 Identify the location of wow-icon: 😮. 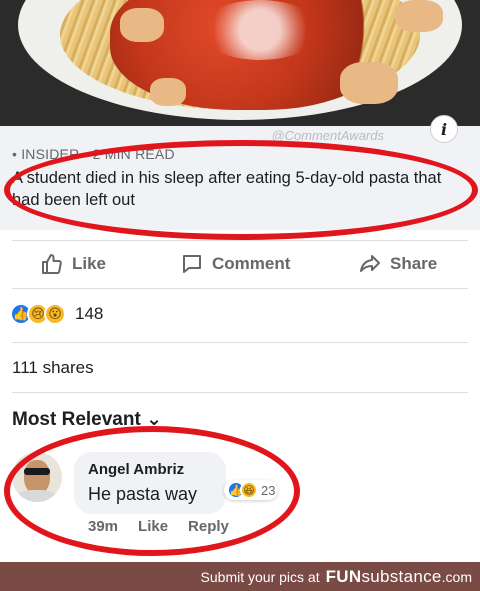
(55, 314).